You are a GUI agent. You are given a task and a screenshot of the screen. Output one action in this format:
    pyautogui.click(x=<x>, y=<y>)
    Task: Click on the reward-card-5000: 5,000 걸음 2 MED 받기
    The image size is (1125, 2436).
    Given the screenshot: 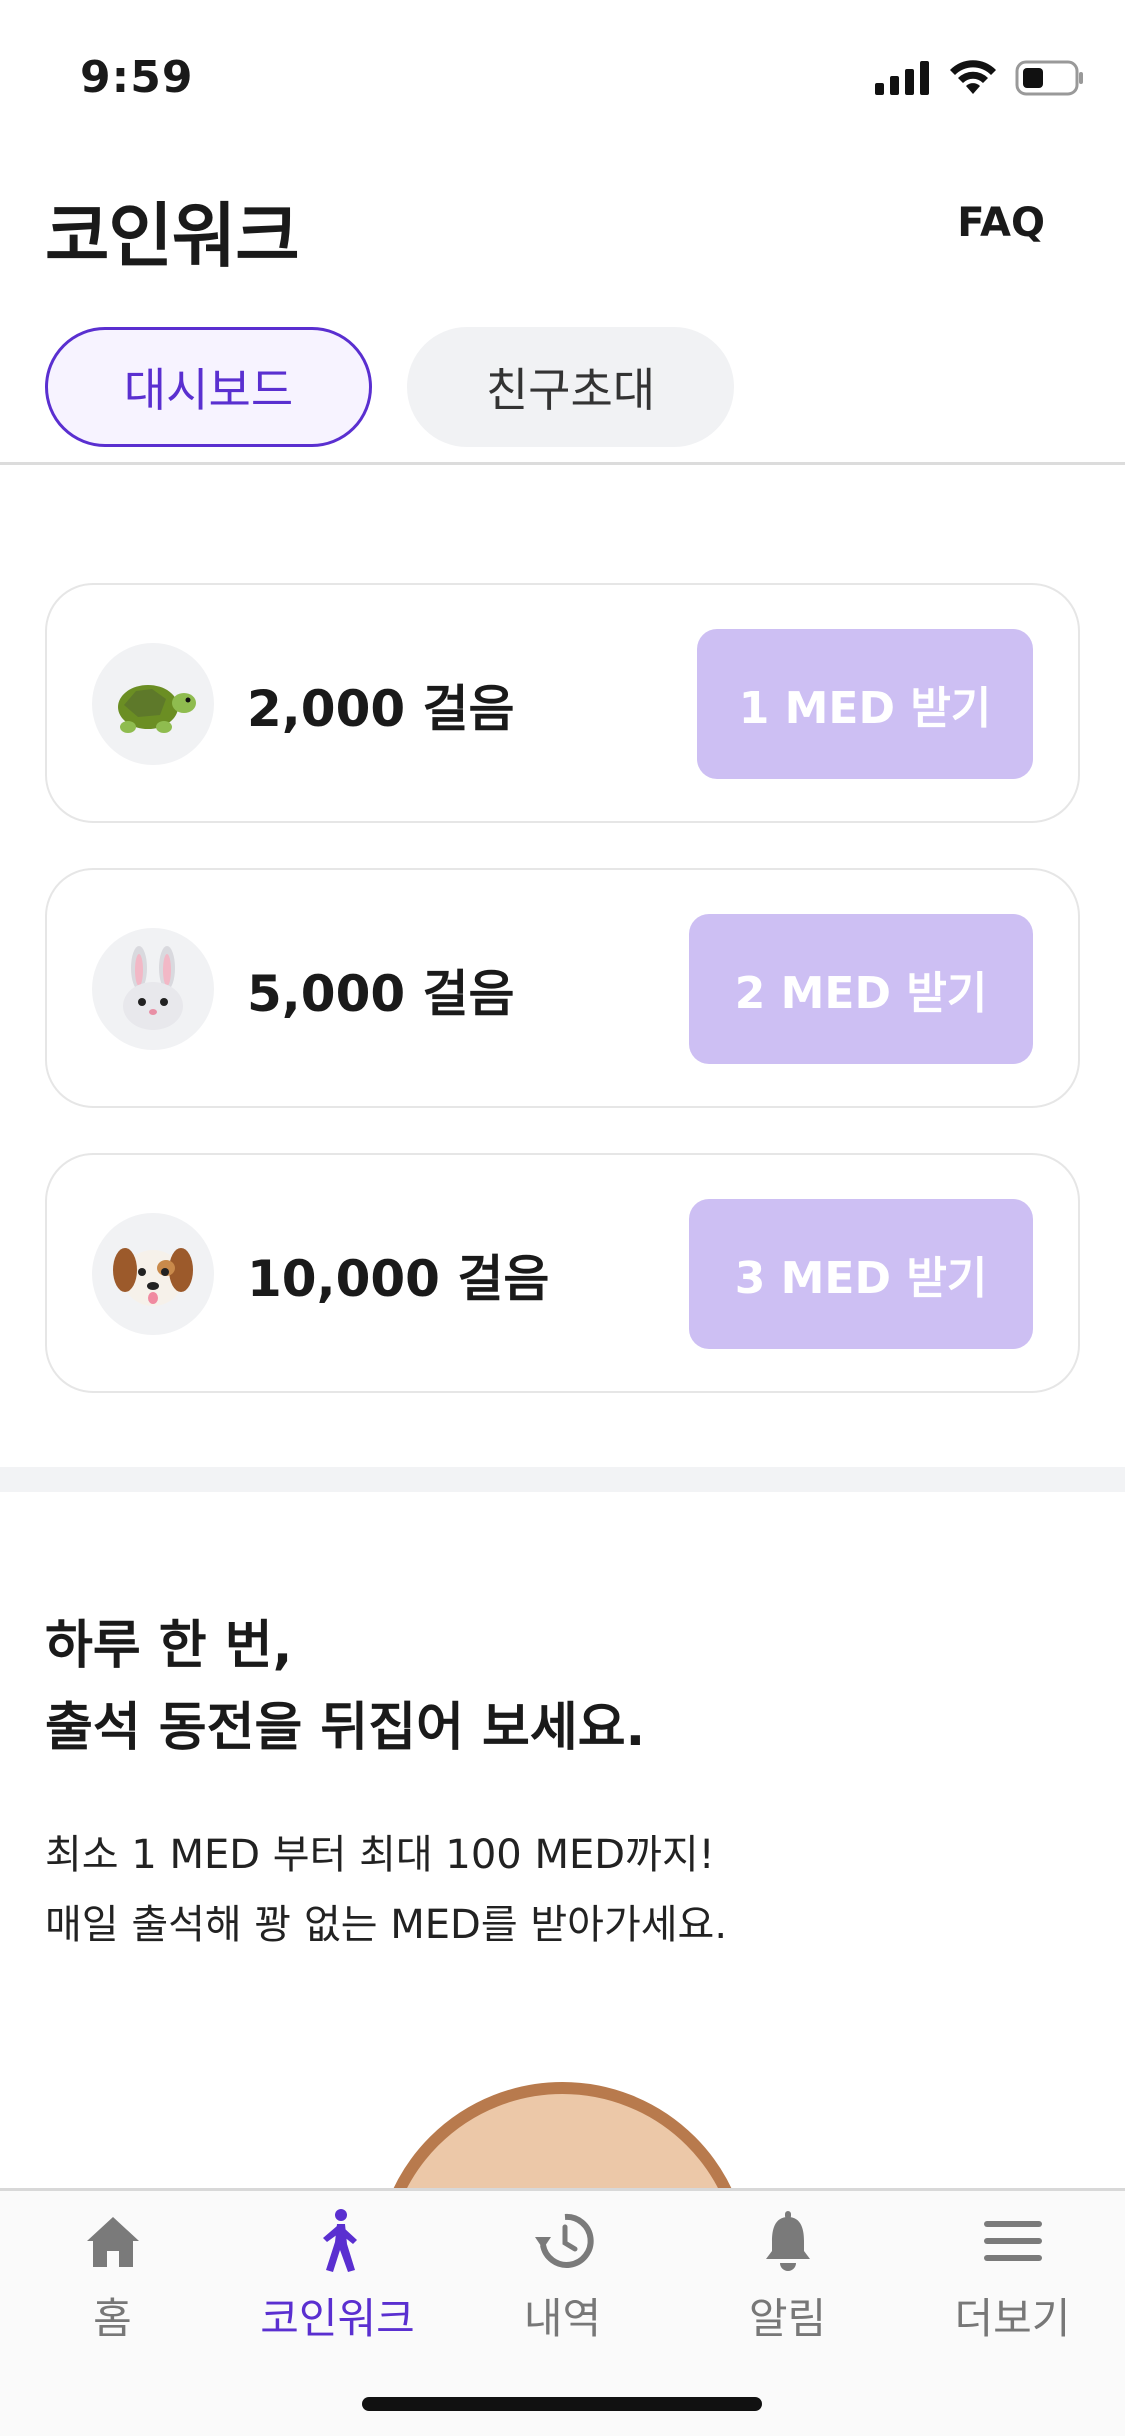 What is the action you would take?
    pyautogui.click(x=562, y=988)
    